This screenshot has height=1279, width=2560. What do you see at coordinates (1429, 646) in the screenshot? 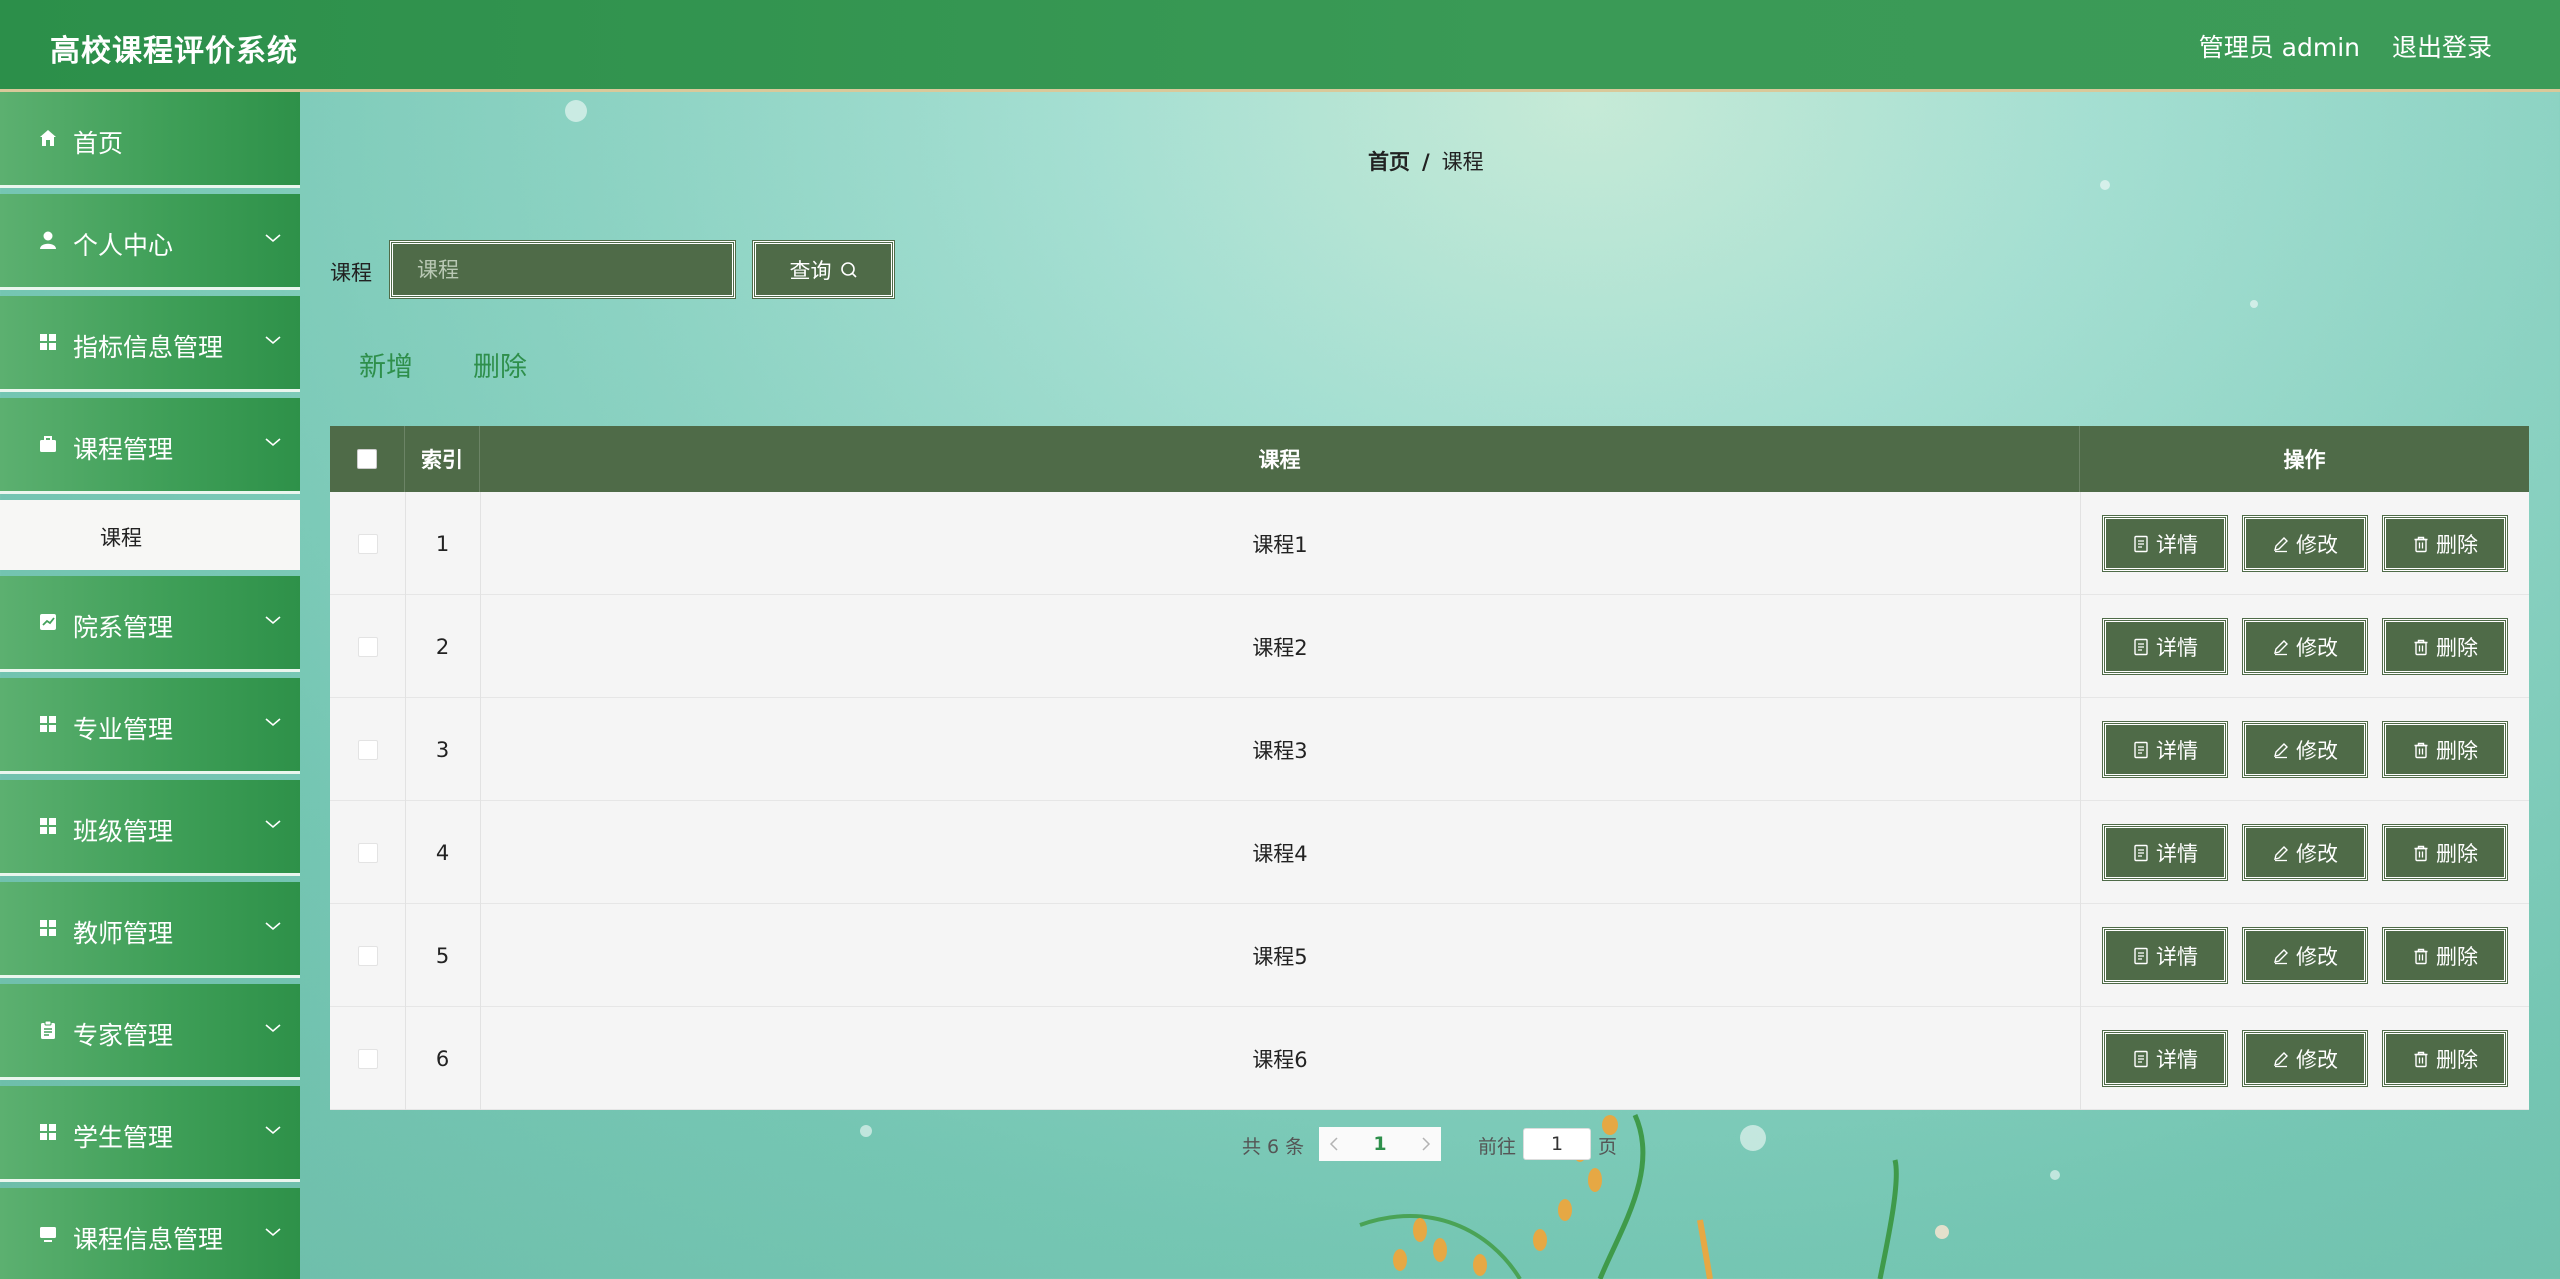
I see `table-row: 2 课程2 详情 修改 删除` at bounding box center [1429, 646].